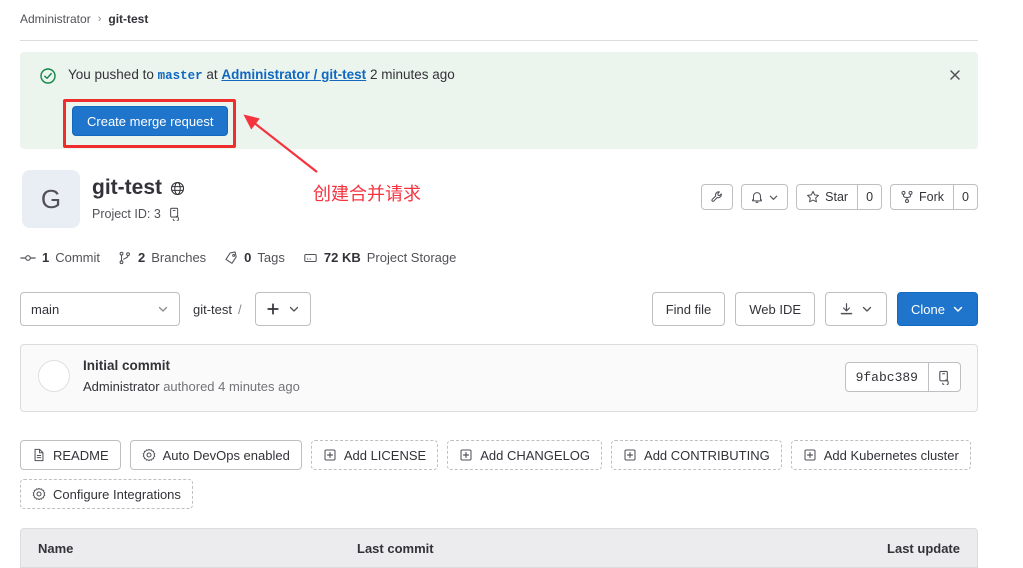  I want to click on column-header-last-update: Last update, so click(923, 548).